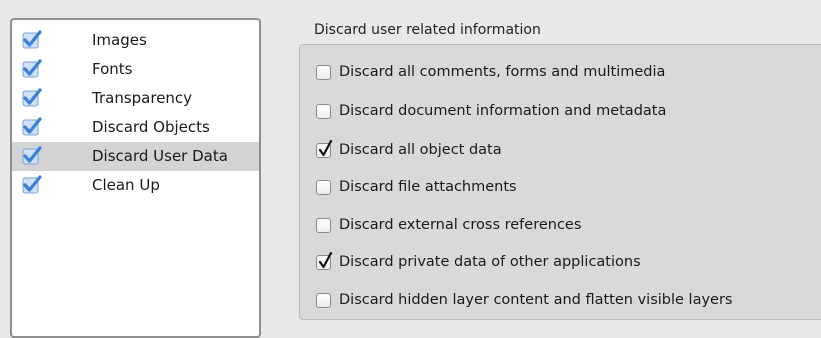 The height and width of the screenshot is (338, 821). Describe the element at coordinates (427, 30) in the screenshot. I see `group-title: Discard user related information` at that location.